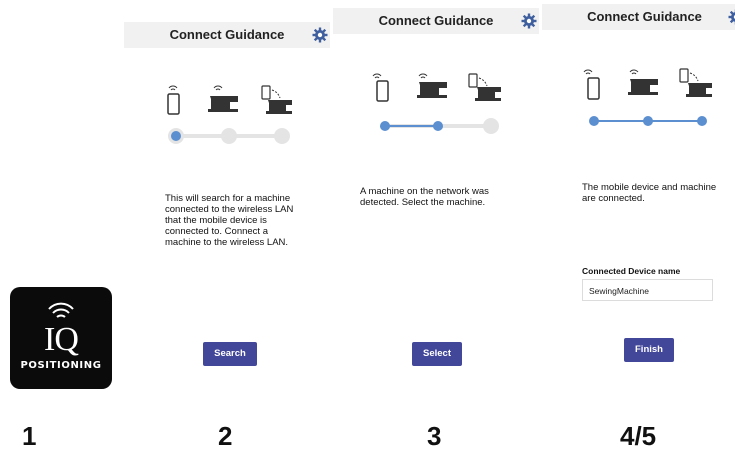 Image resolution: width=735 pixels, height=456 pixels. I want to click on device-name-field: SewingMachine, so click(647, 290).